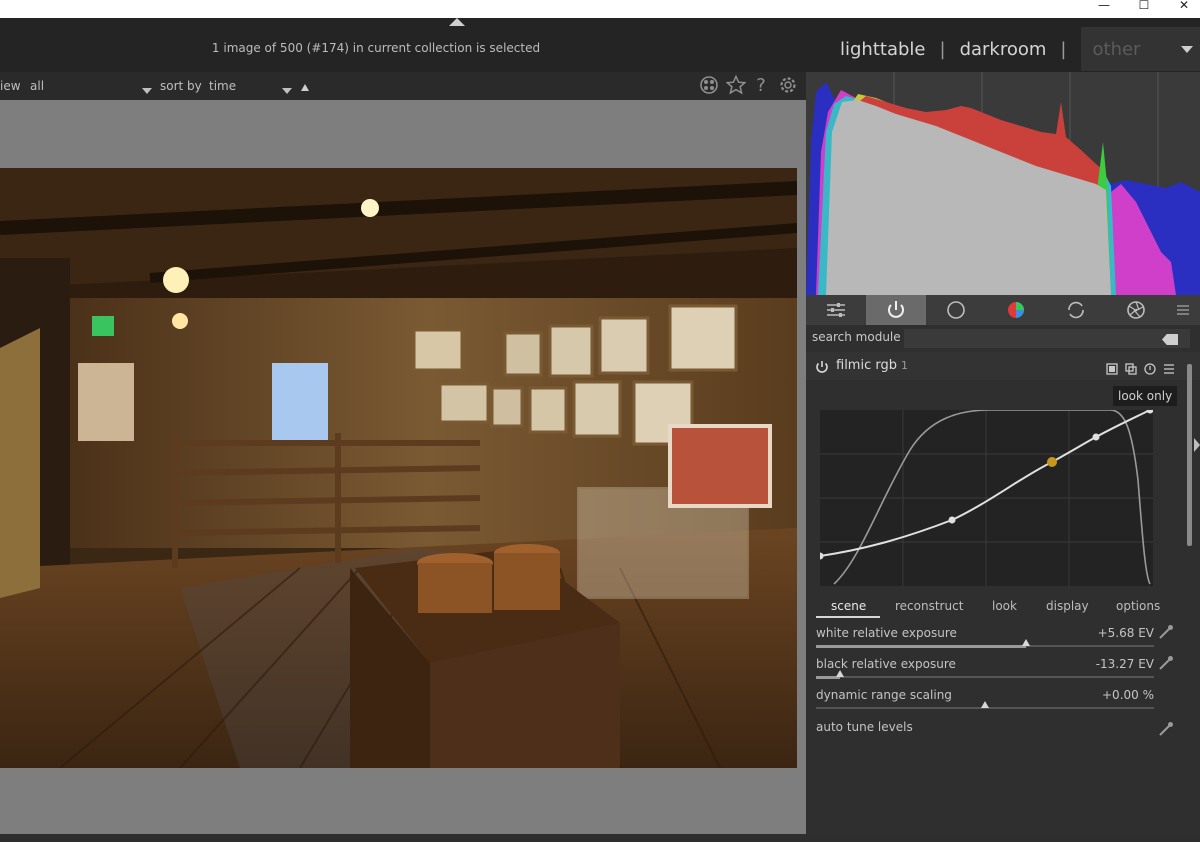 This screenshot has height=842, width=1200. What do you see at coordinates (1016, 310) in the screenshot?
I see `tab-color-modules` at bounding box center [1016, 310].